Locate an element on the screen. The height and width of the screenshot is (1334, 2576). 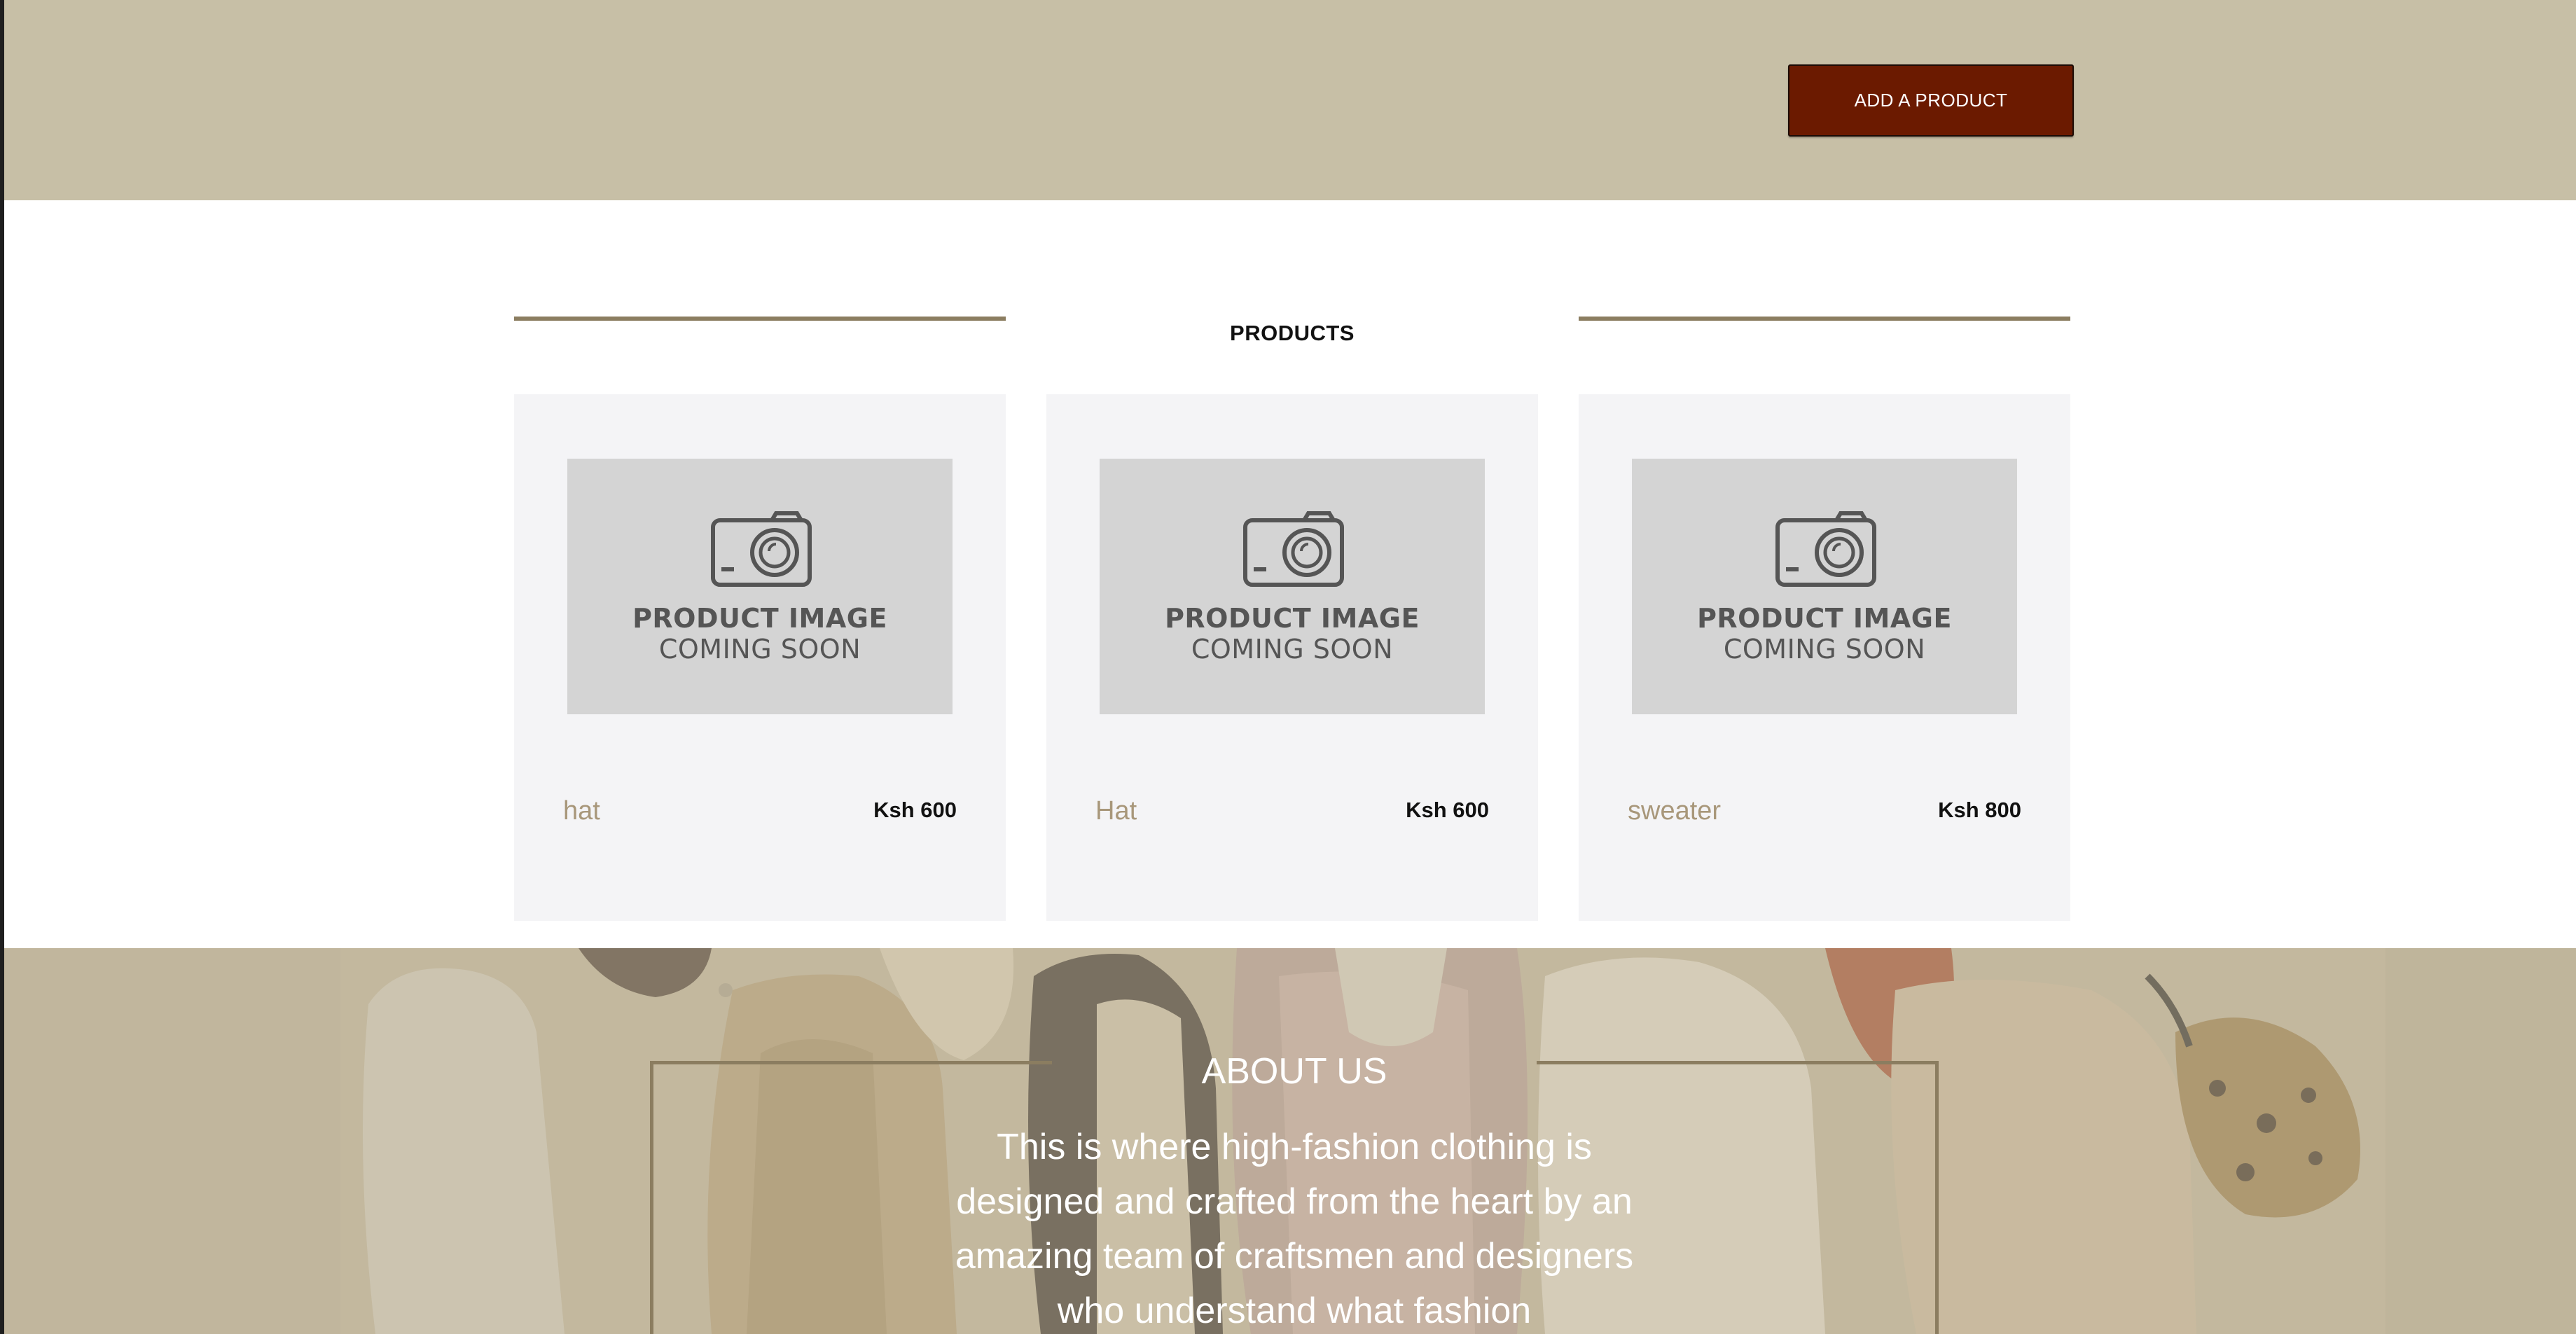
product-name: sweater is located at coordinates (1675, 811).